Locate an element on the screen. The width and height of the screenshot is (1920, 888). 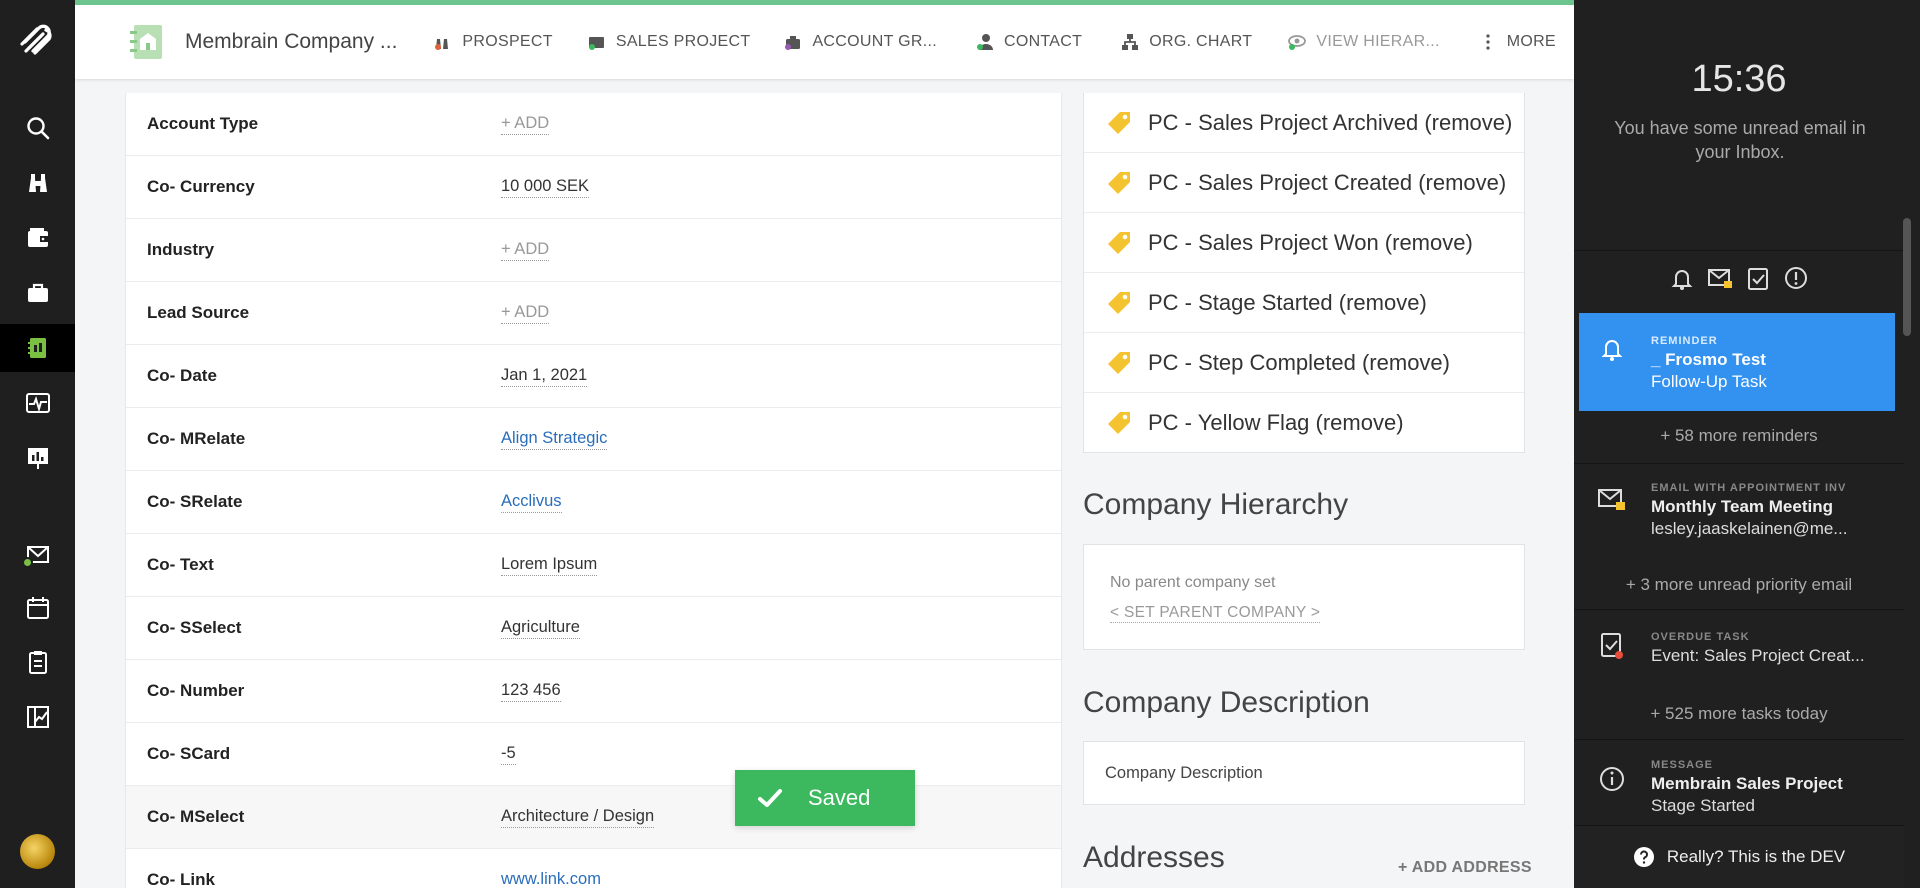
task-filter-icon is located at coordinates (1758, 278).